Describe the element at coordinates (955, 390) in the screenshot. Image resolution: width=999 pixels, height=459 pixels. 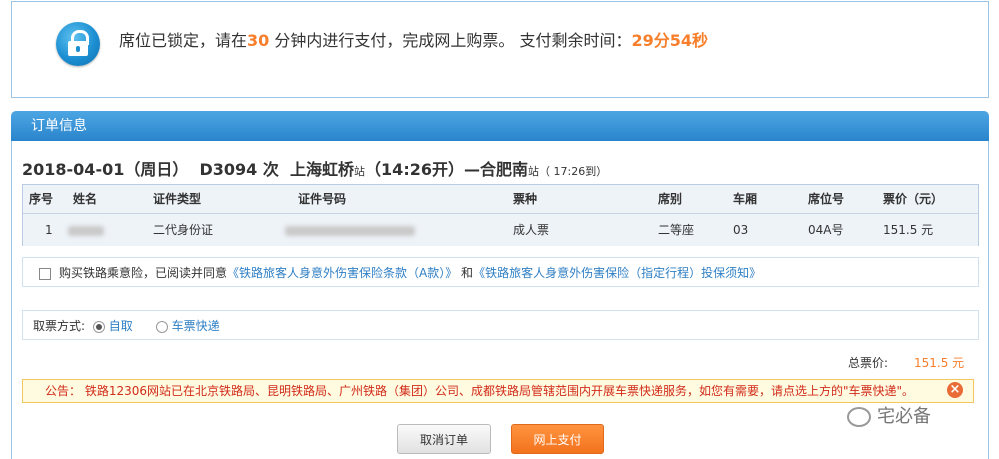
I see `close-icon: ×` at that location.